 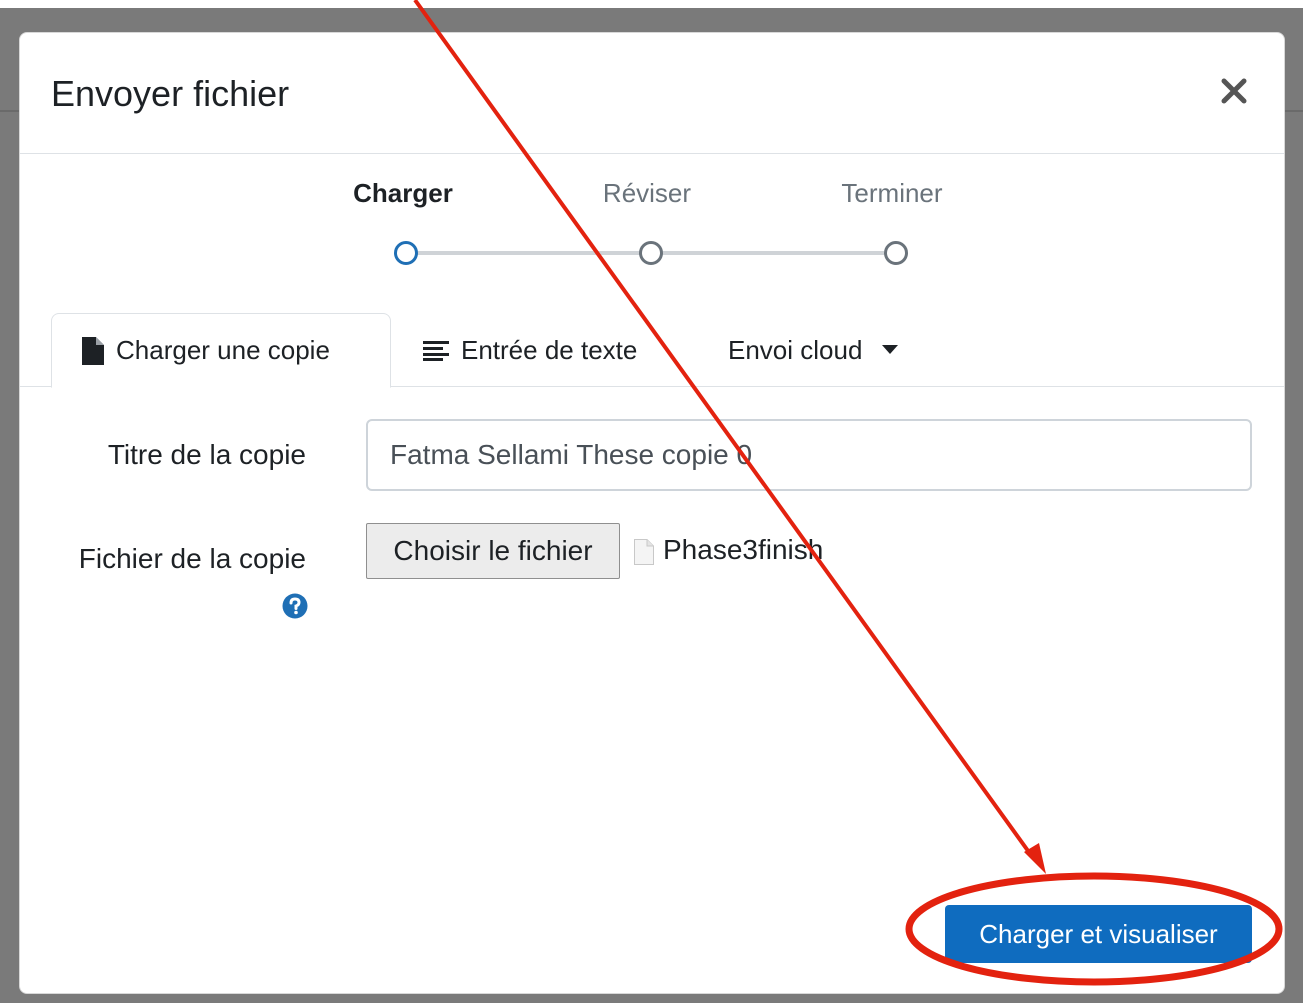 I want to click on tab-envoi-cloud: Envoi cloud, so click(x=813, y=350).